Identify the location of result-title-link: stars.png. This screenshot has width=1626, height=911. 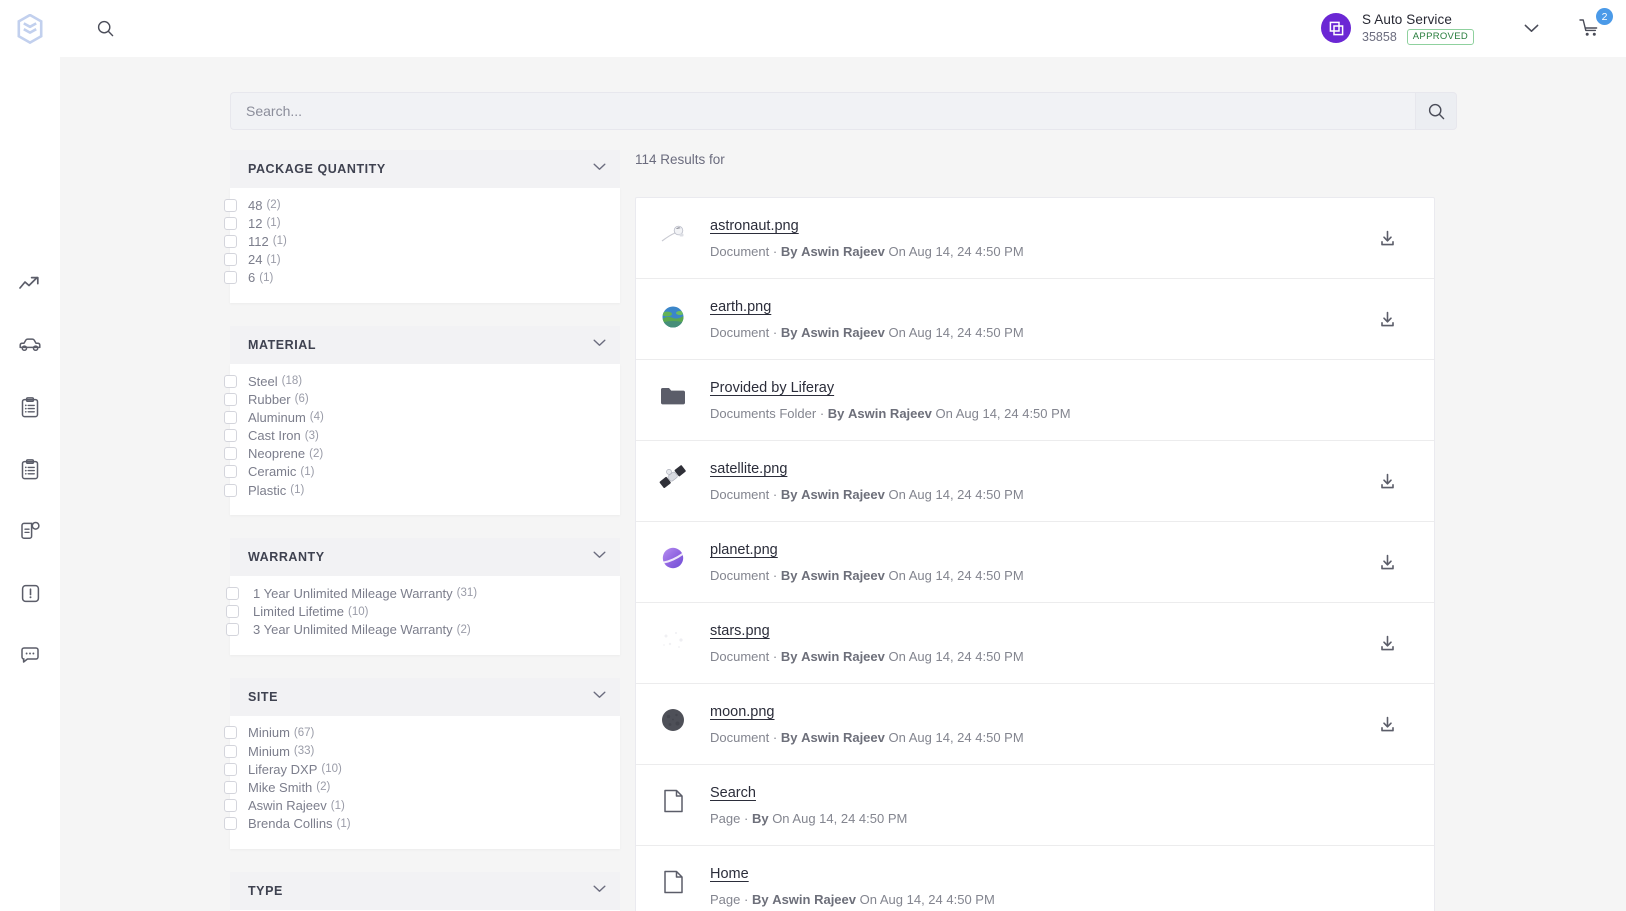
(740, 631).